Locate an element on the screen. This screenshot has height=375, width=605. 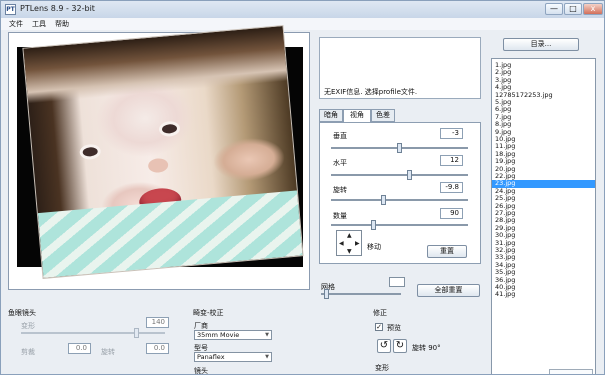
file-list-item: 41.jpg is located at coordinates (505, 294).